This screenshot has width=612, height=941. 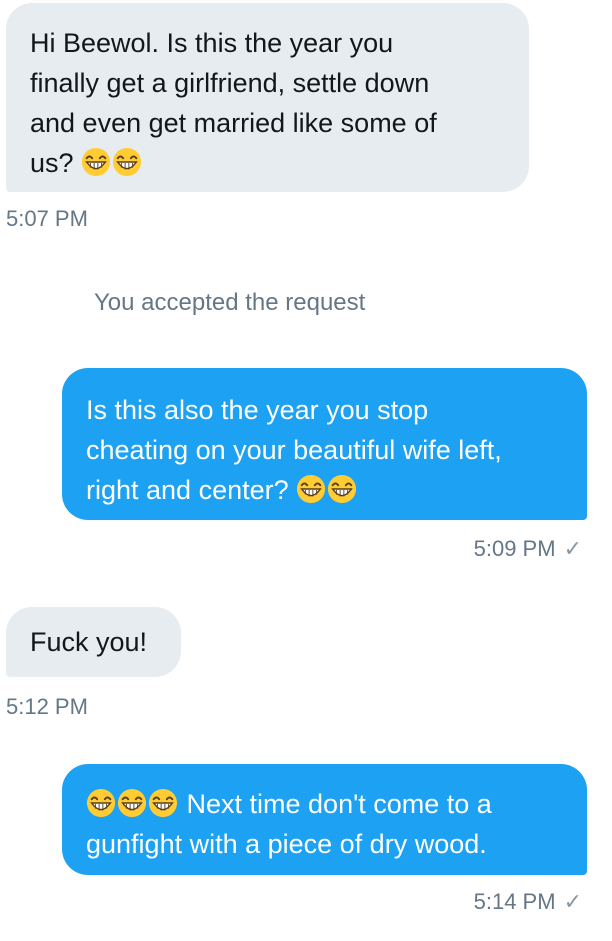 What do you see at coordinates (212, 43) in the screenshot?
I see `message-line: Hi Beewol. Is this the year you` at bounding box center [212, 43].